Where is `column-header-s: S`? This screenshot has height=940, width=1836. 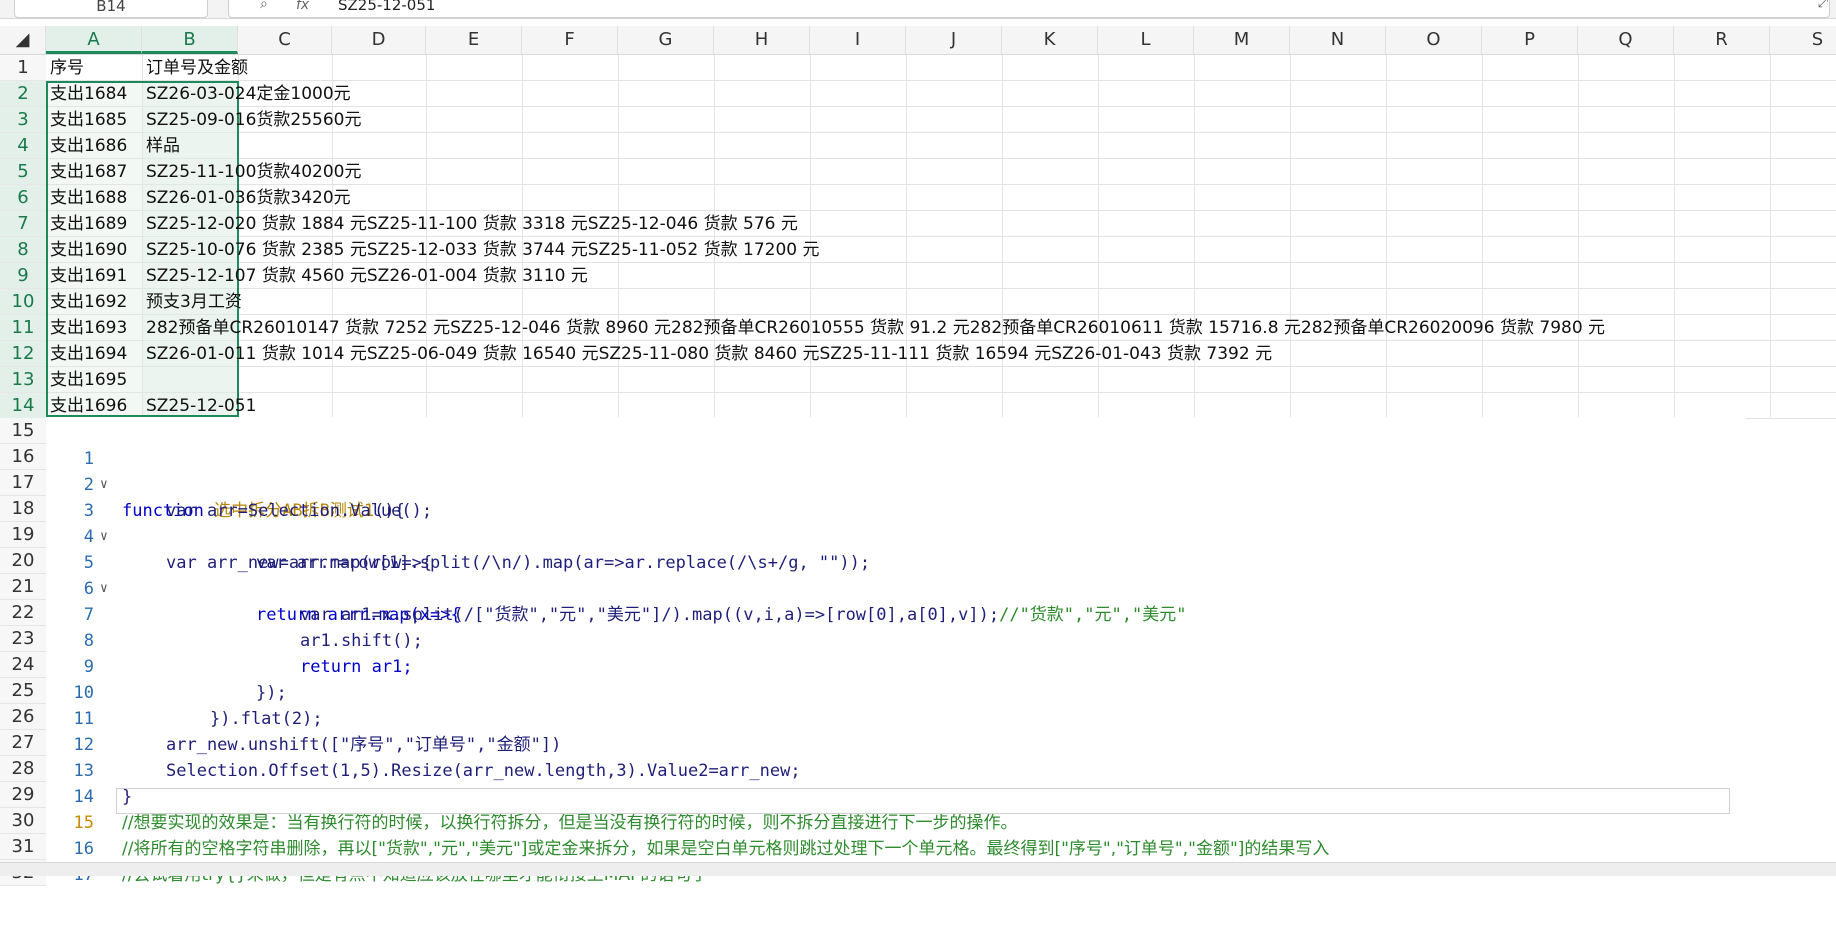 column-header-s: S is located at coordinates (1803, 40).